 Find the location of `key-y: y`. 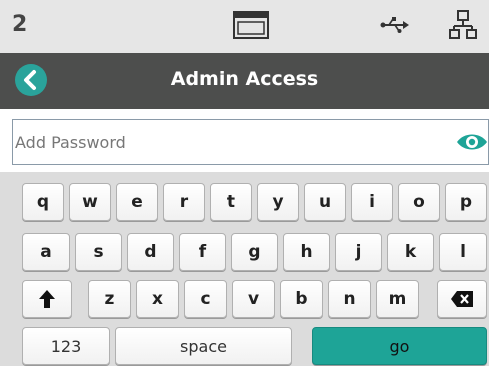

key-y: y is located at coordinates (278, 202).